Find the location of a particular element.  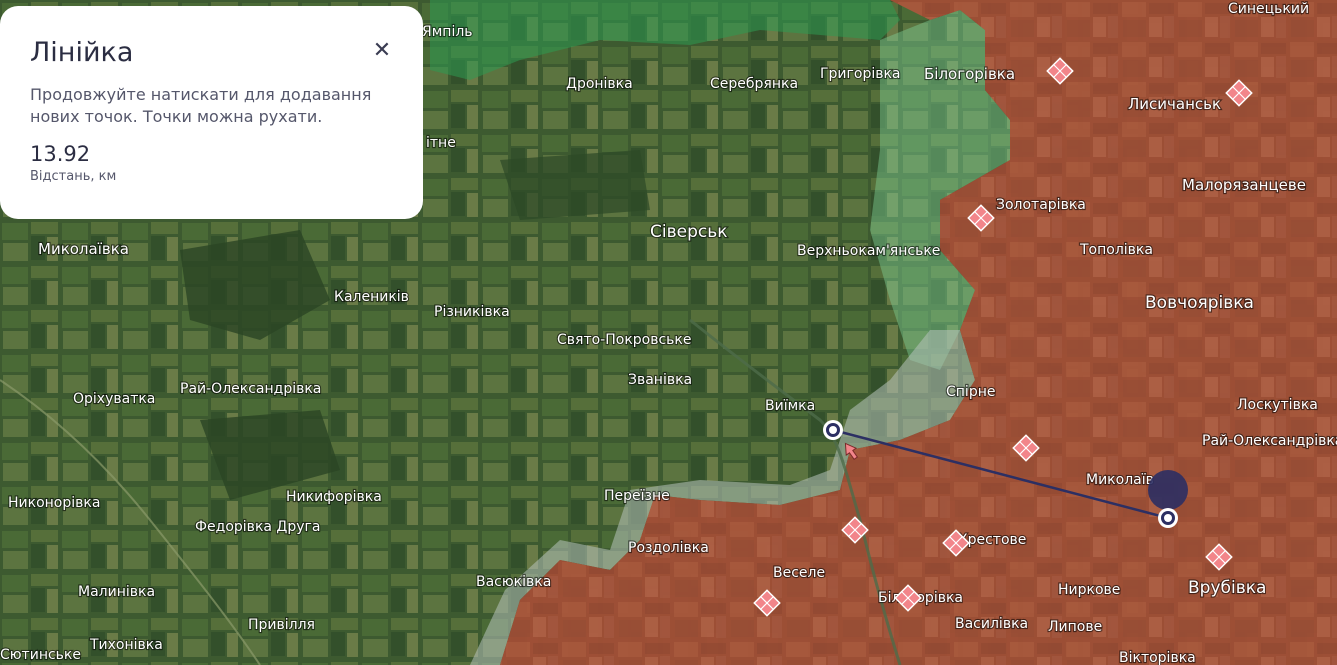

place-label: Званівка is located at coordinates (660, 380).